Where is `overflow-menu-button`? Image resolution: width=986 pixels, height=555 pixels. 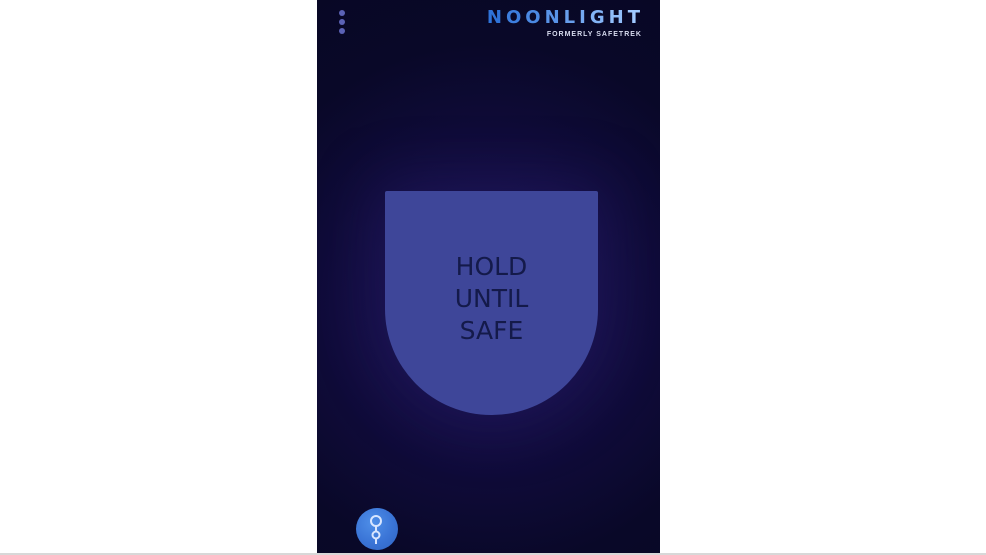 overflow-menu-button is located at coordinates (342, 23).